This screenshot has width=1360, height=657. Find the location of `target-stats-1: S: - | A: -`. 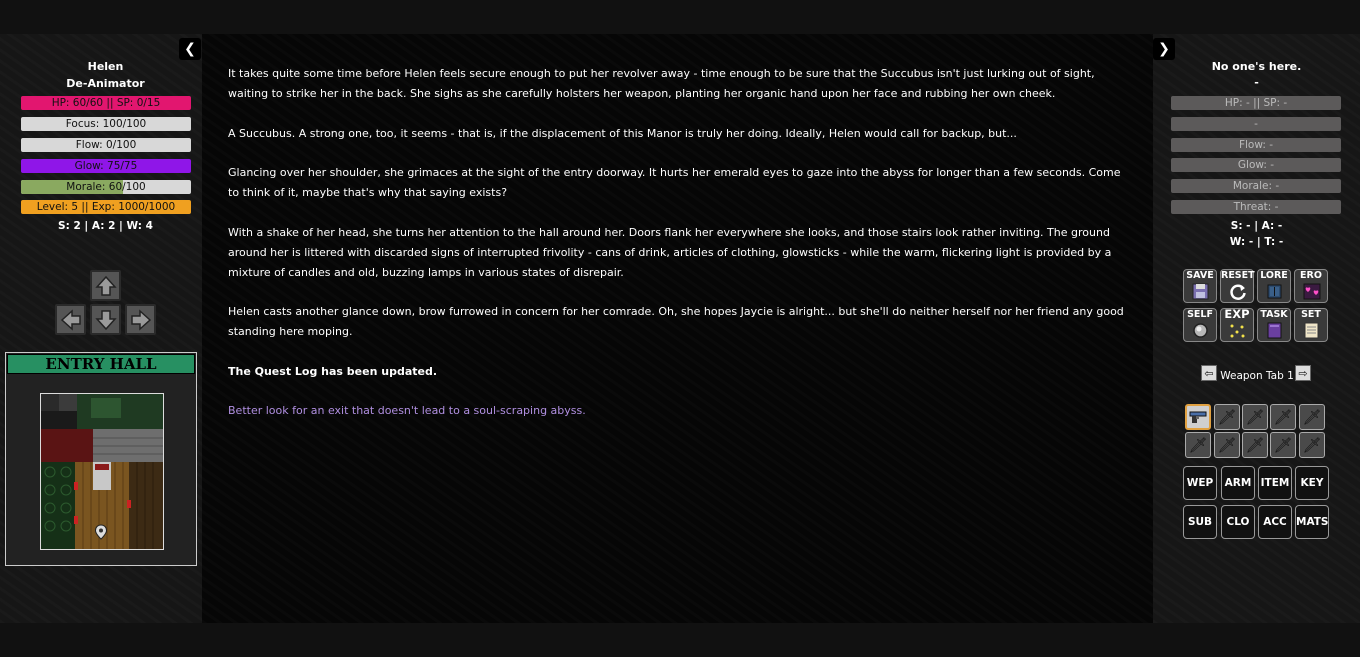

target-stats-1: S: - | A: - is located at coordinates (1256, 226).